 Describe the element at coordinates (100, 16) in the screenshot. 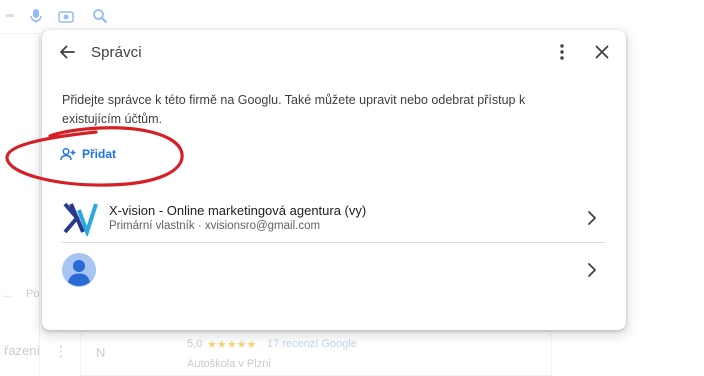

I see `search-icon` at that location.